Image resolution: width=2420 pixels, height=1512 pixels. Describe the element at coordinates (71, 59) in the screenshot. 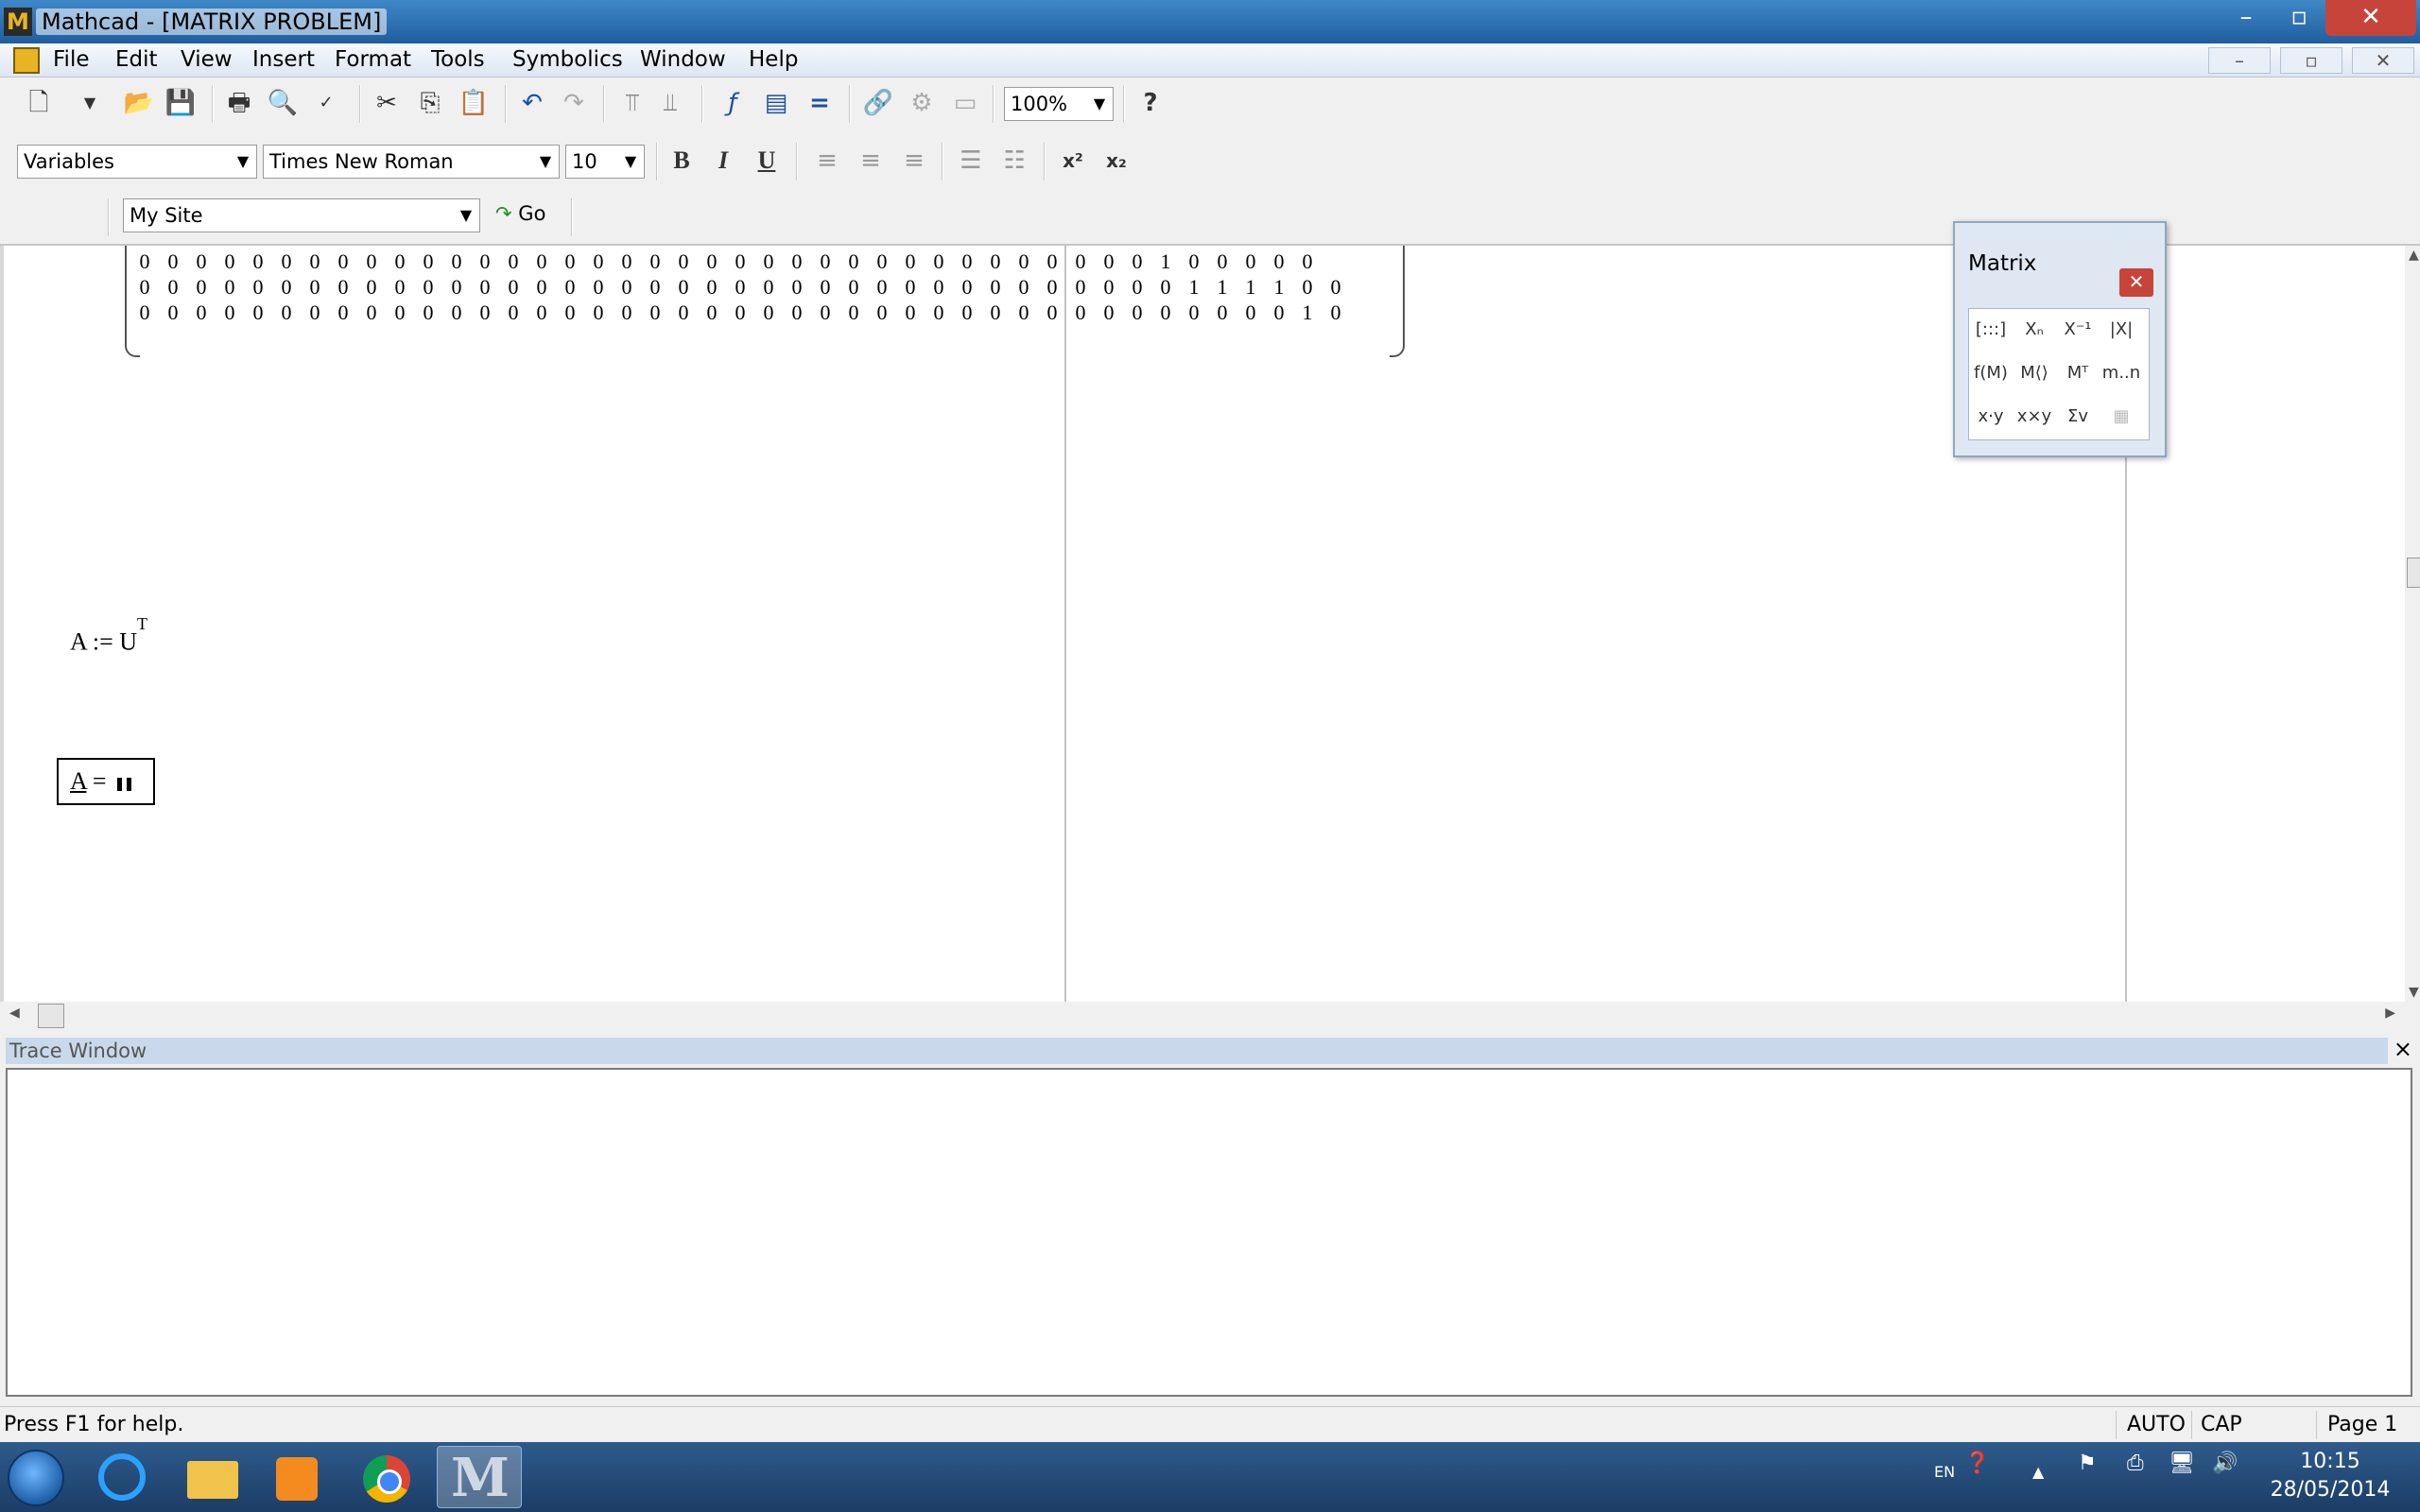

I see `menu-file: File` at that location.